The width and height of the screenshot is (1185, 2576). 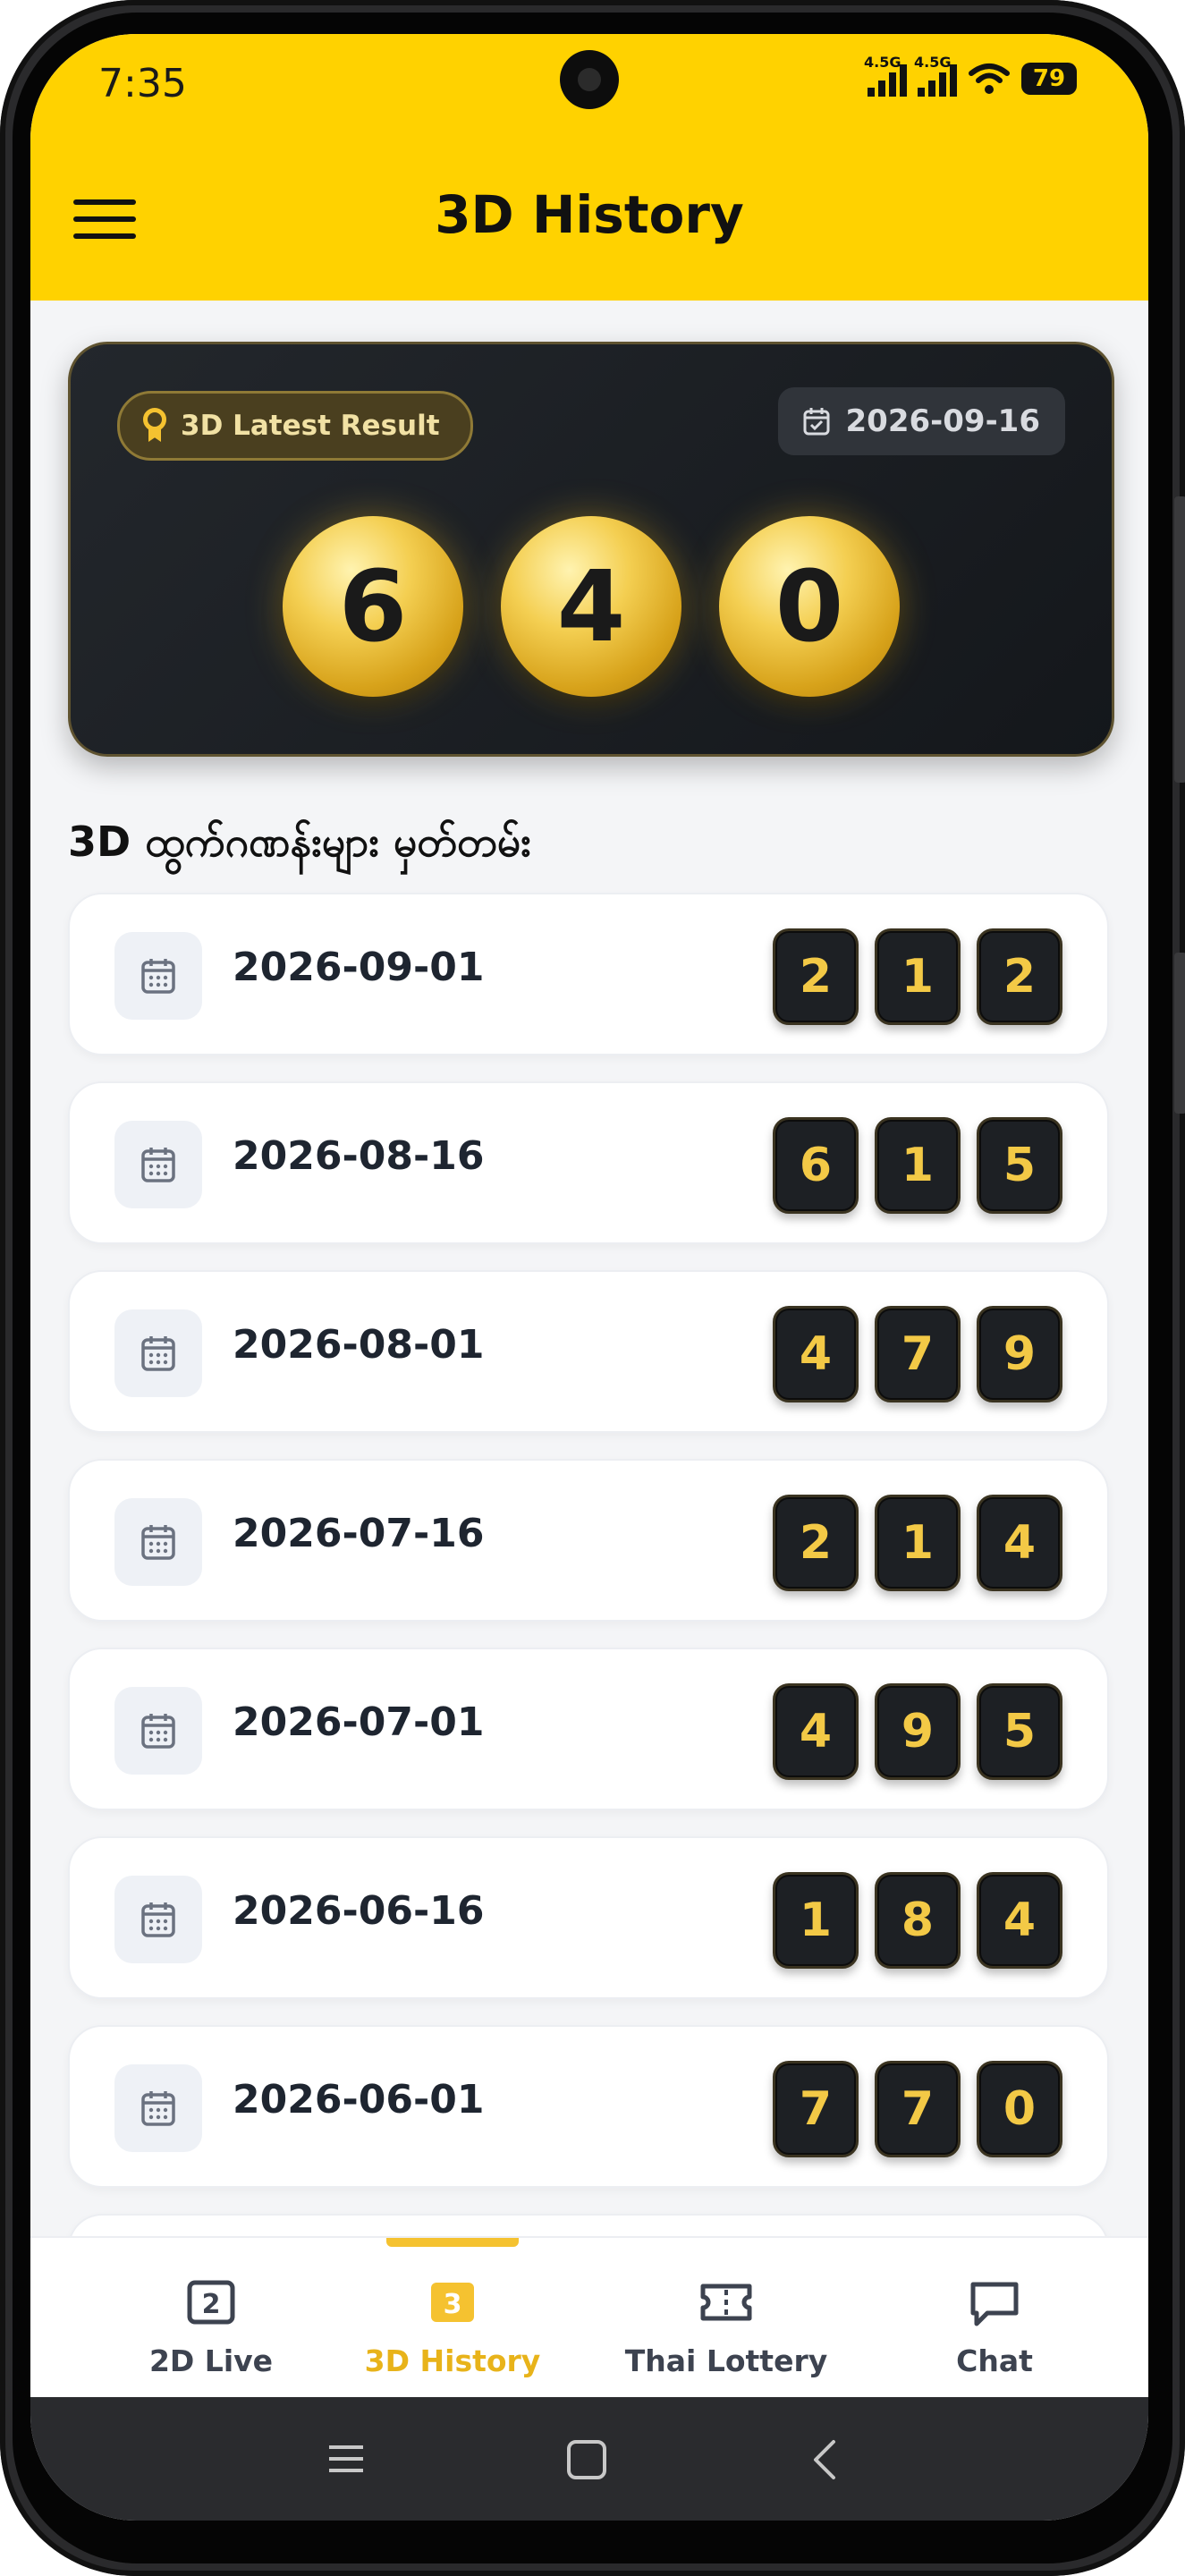 What do you see at coordinates (816, 422) in the screenshot?
I see `calendar-check-icon` at bounding box center [816, 422].